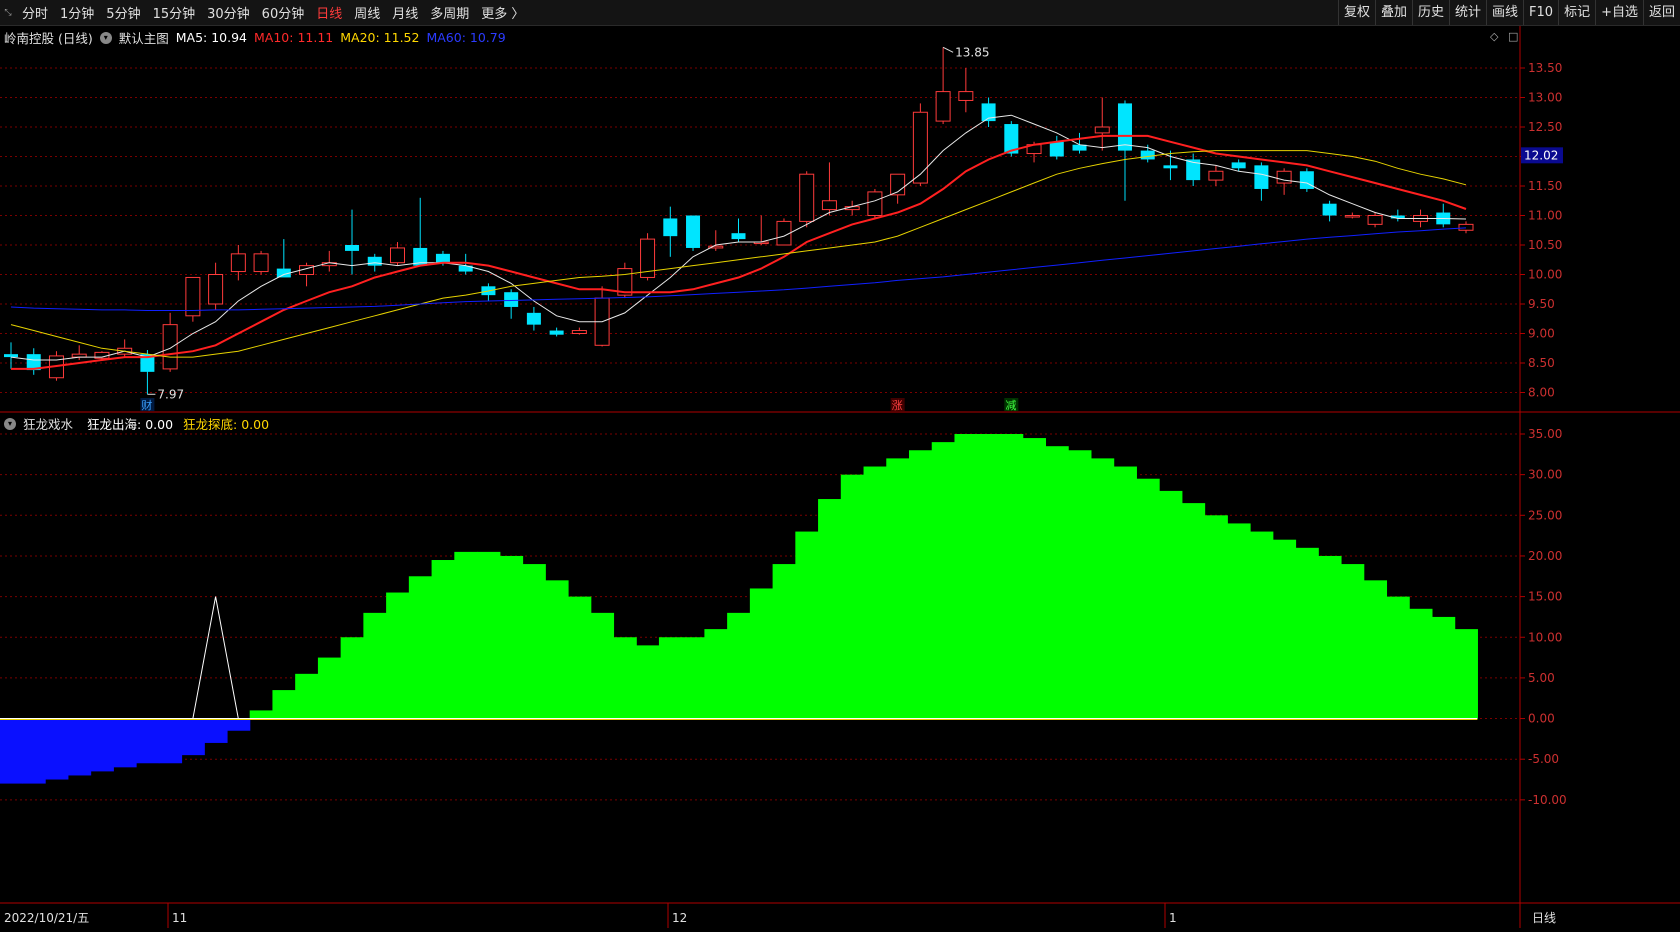  What do you see at coordinates (1619, 12) in the screenshot?
I see `toolbar-action-button: +自选` at bounding box center [1619, 12].